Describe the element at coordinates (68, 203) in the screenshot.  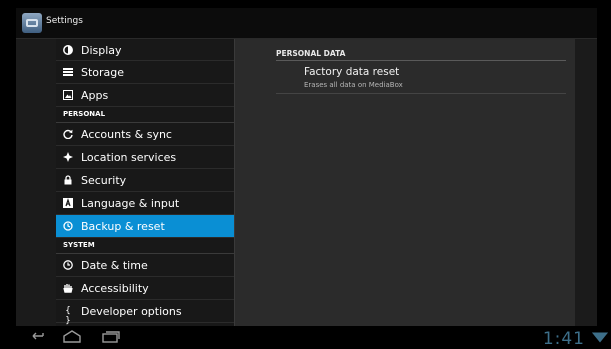
I see `keyboard-icon` at that location.